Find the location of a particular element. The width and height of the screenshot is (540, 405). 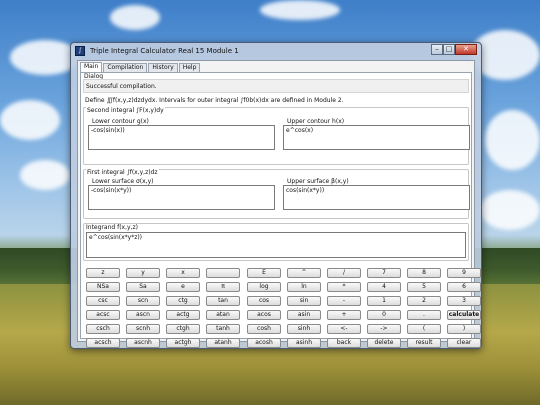

upper-surface-label: Upper surface β(x,y) is located at coordinates (318, 181).